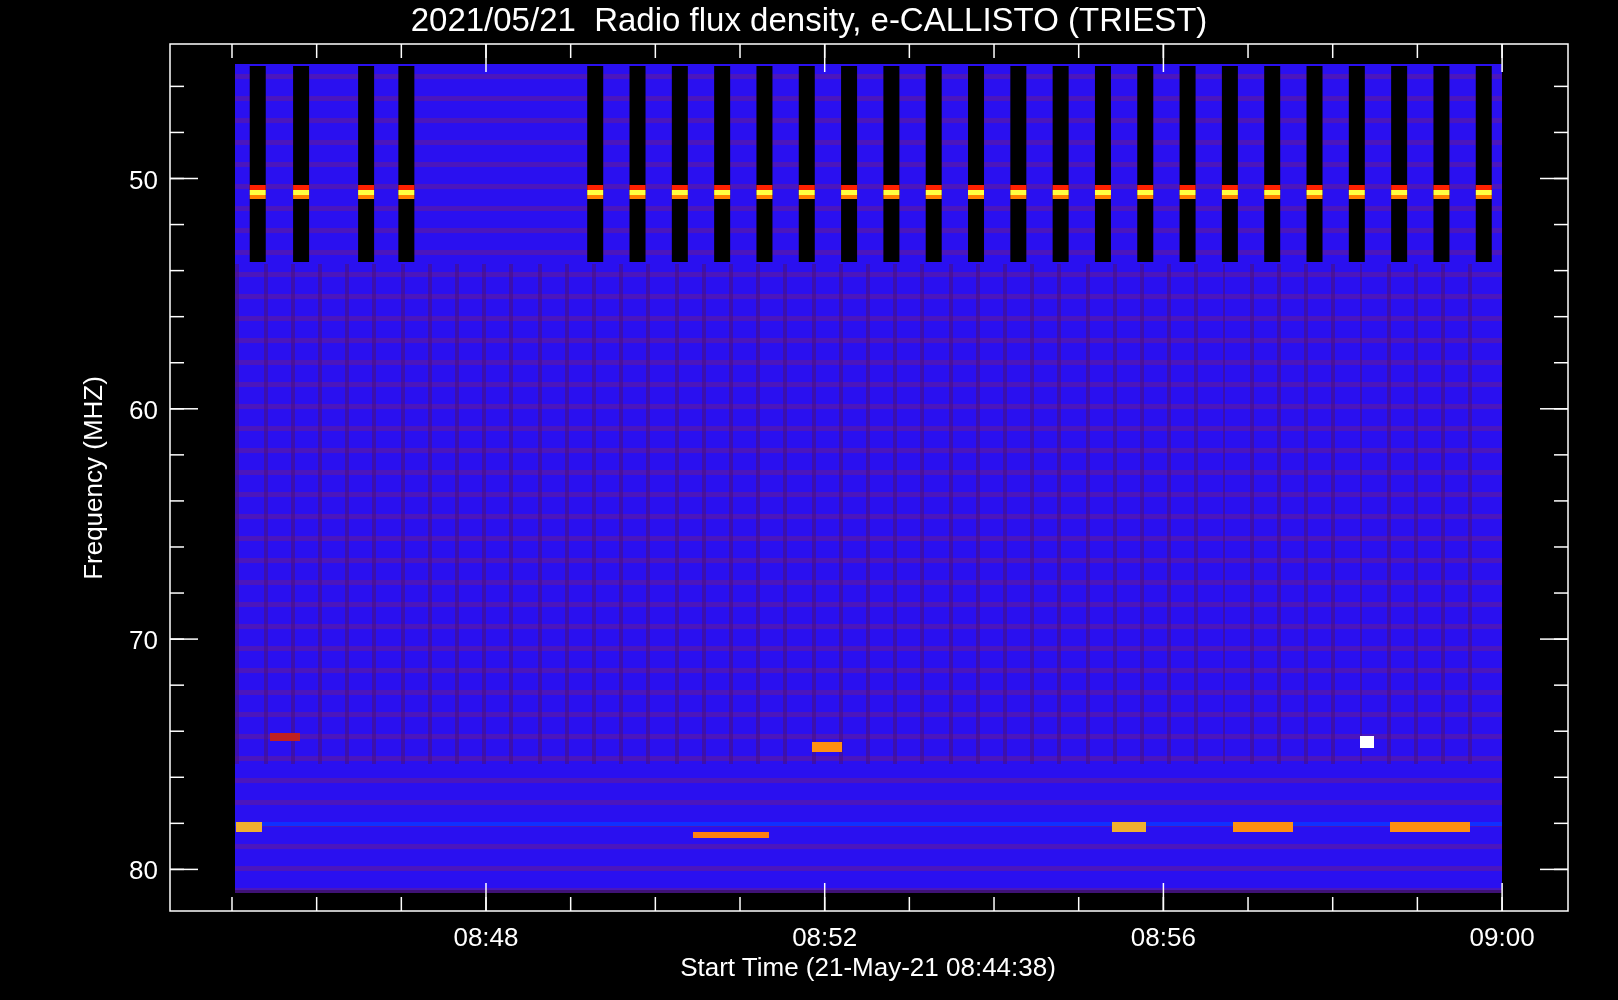 This screenshot has width=1618, height=1000. I want to click on x-tick-label: 08:52, so click(825, 937).